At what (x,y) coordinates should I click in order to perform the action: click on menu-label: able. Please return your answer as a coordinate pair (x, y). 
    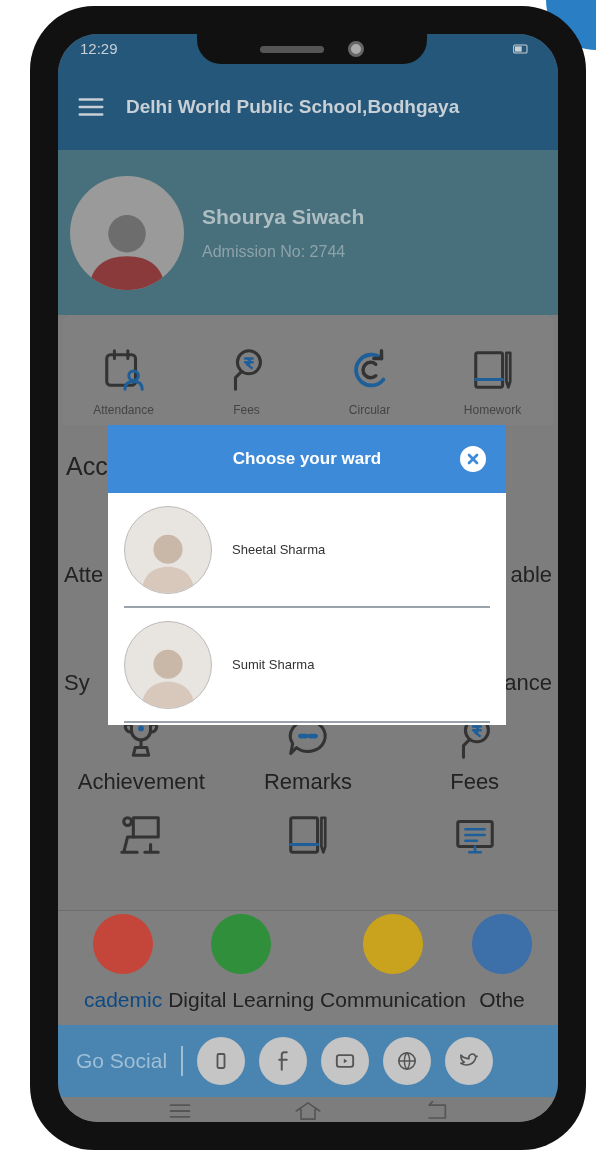
    Looking at the image, I should click on (531, 575).